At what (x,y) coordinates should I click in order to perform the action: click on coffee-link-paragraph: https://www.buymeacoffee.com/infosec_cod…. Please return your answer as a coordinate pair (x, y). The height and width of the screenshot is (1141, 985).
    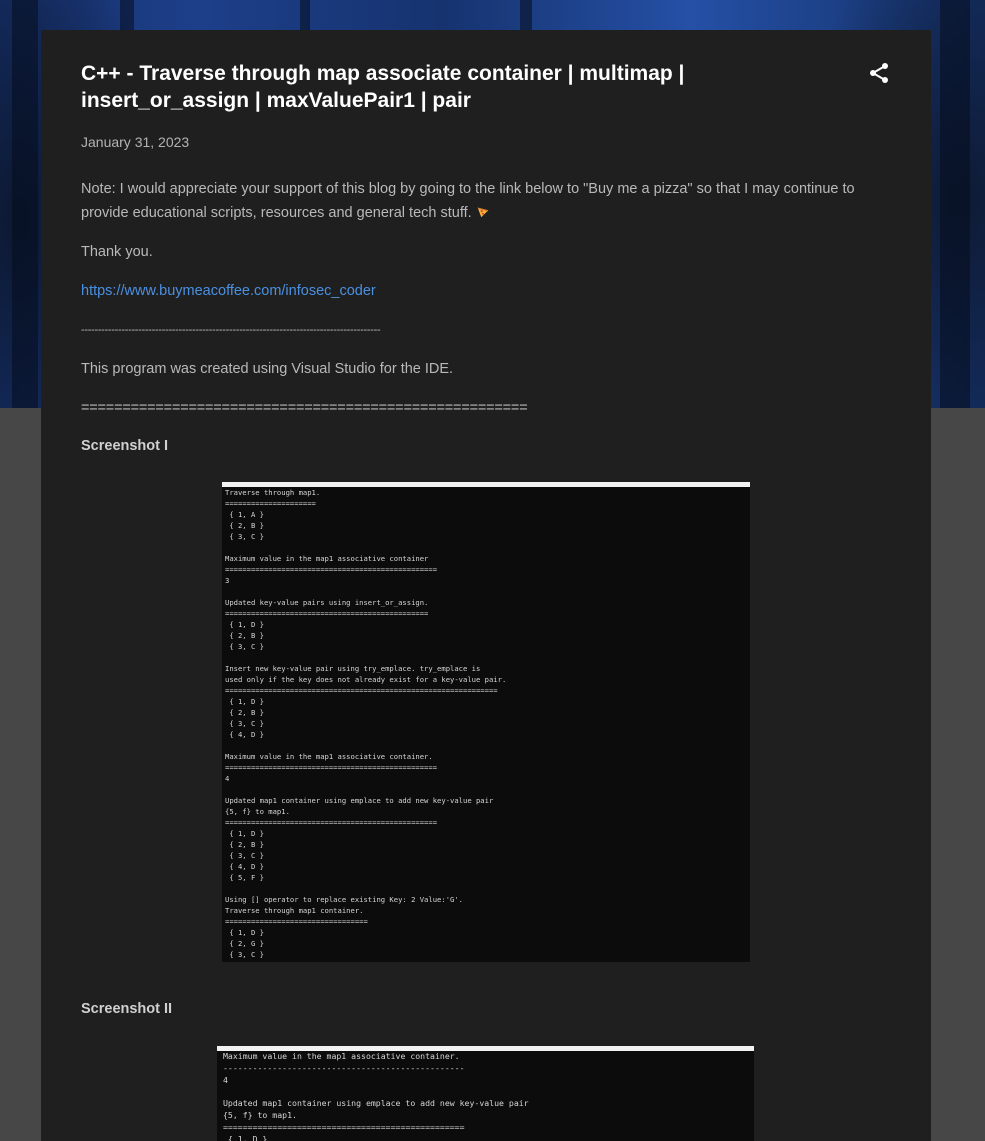
    Looking at the image, I should click on (486, 291).